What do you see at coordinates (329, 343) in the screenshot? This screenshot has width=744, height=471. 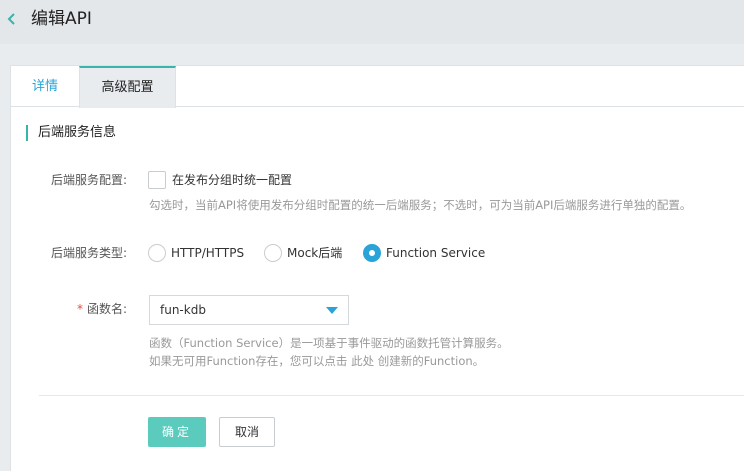 I see `function-hint-line1: 函数（Function Service）是一项基于事件驱动的函数托管计算服务。` at bounding box center [329, 343].